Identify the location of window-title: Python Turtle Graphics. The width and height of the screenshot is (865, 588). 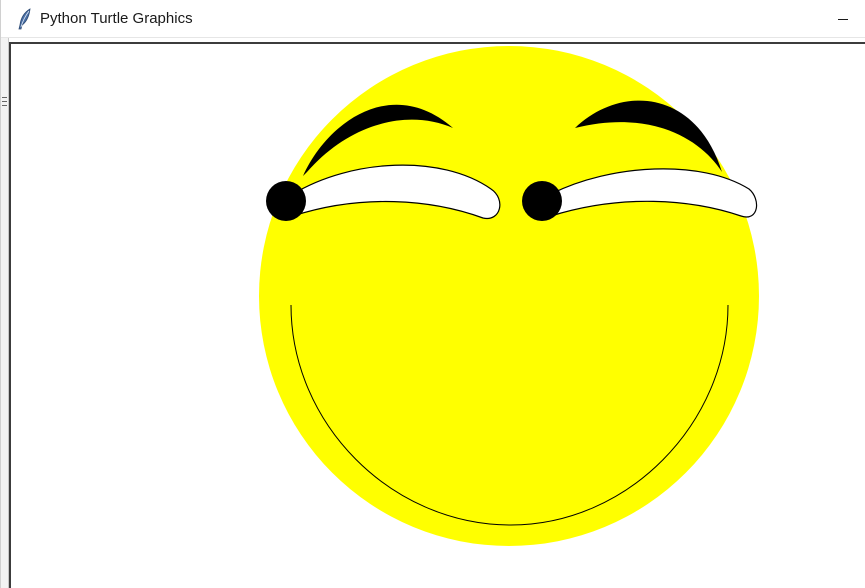
(116, 18).